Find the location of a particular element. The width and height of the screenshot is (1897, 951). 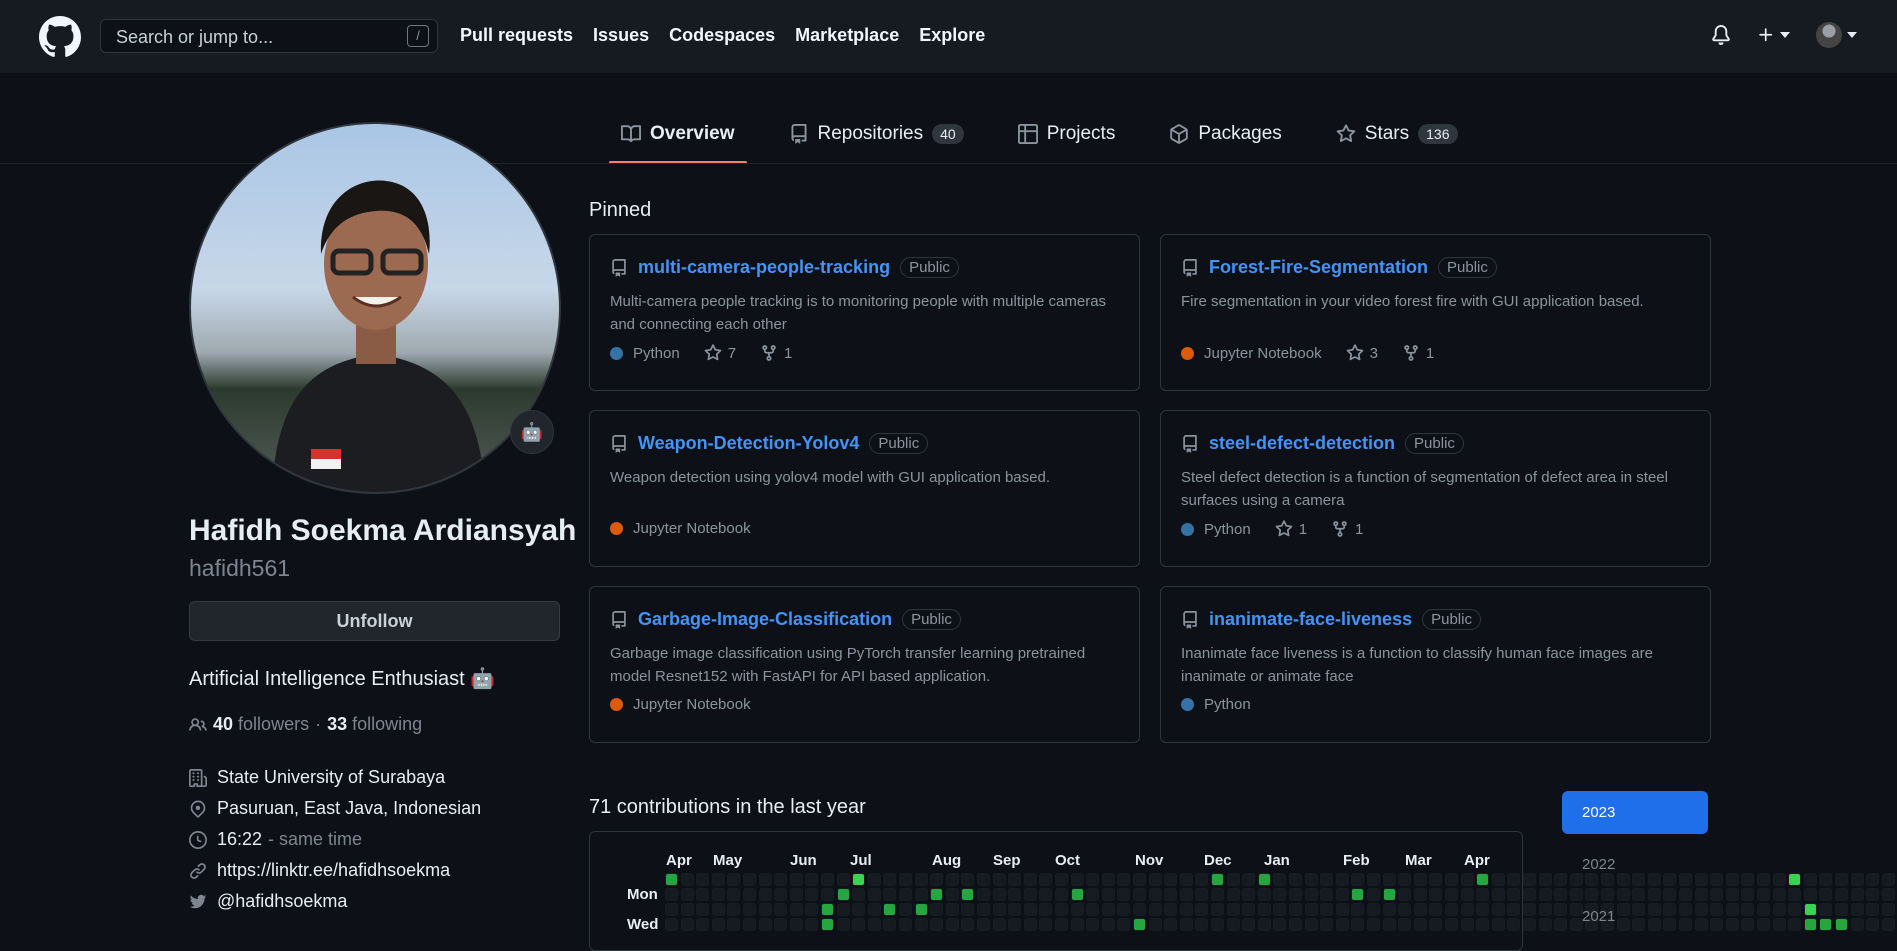

stars-link: 1 is located at coordinates (1291, 529).